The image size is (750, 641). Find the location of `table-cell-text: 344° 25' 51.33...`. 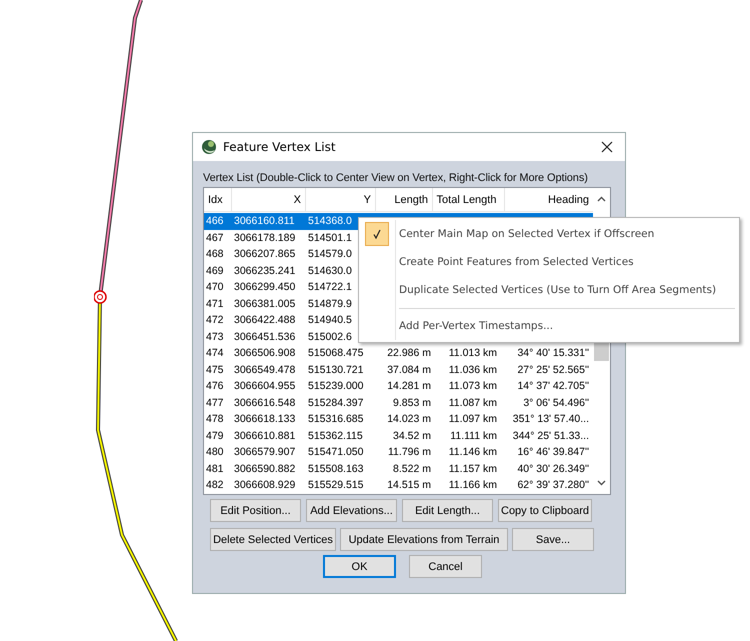

table-cell-text: 344° 25' 51.33... is located at coordinates (551, 436).